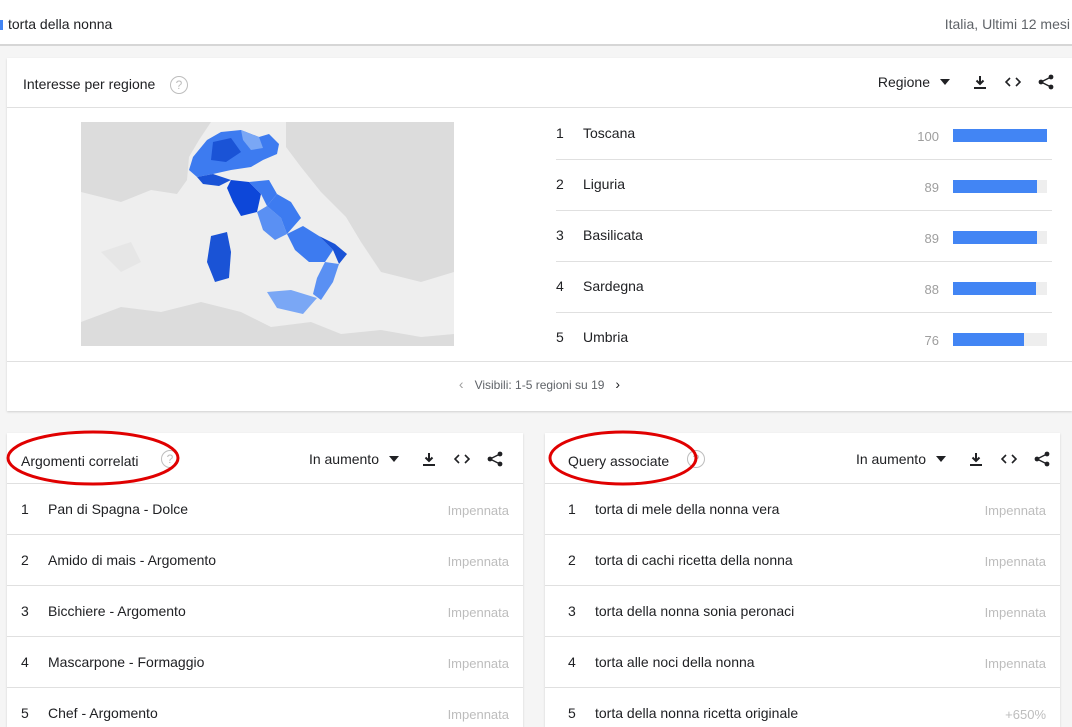 The width and height of the screenshot is (1072, 727). What do you see at coordinates (804, 287) in the screenshot?
I see `region-row: 4 Sardegna 88` at bounding box center [804, 287].